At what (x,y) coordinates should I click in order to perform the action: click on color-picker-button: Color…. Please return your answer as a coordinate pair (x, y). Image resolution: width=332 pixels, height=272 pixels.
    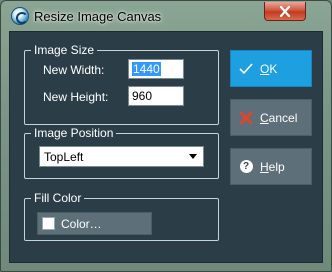
    Looking at the image, I should click on (94, 223).